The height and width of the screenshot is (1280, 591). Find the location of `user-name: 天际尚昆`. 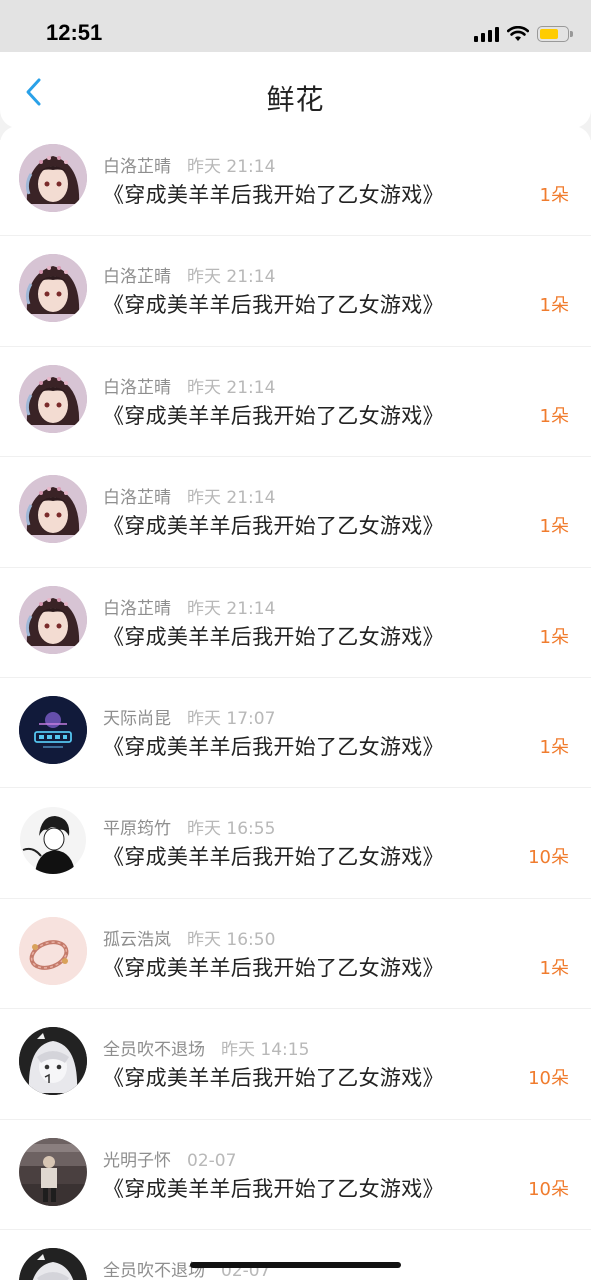

user-name: 天际尚昆 is located at coordinates (137, 719).